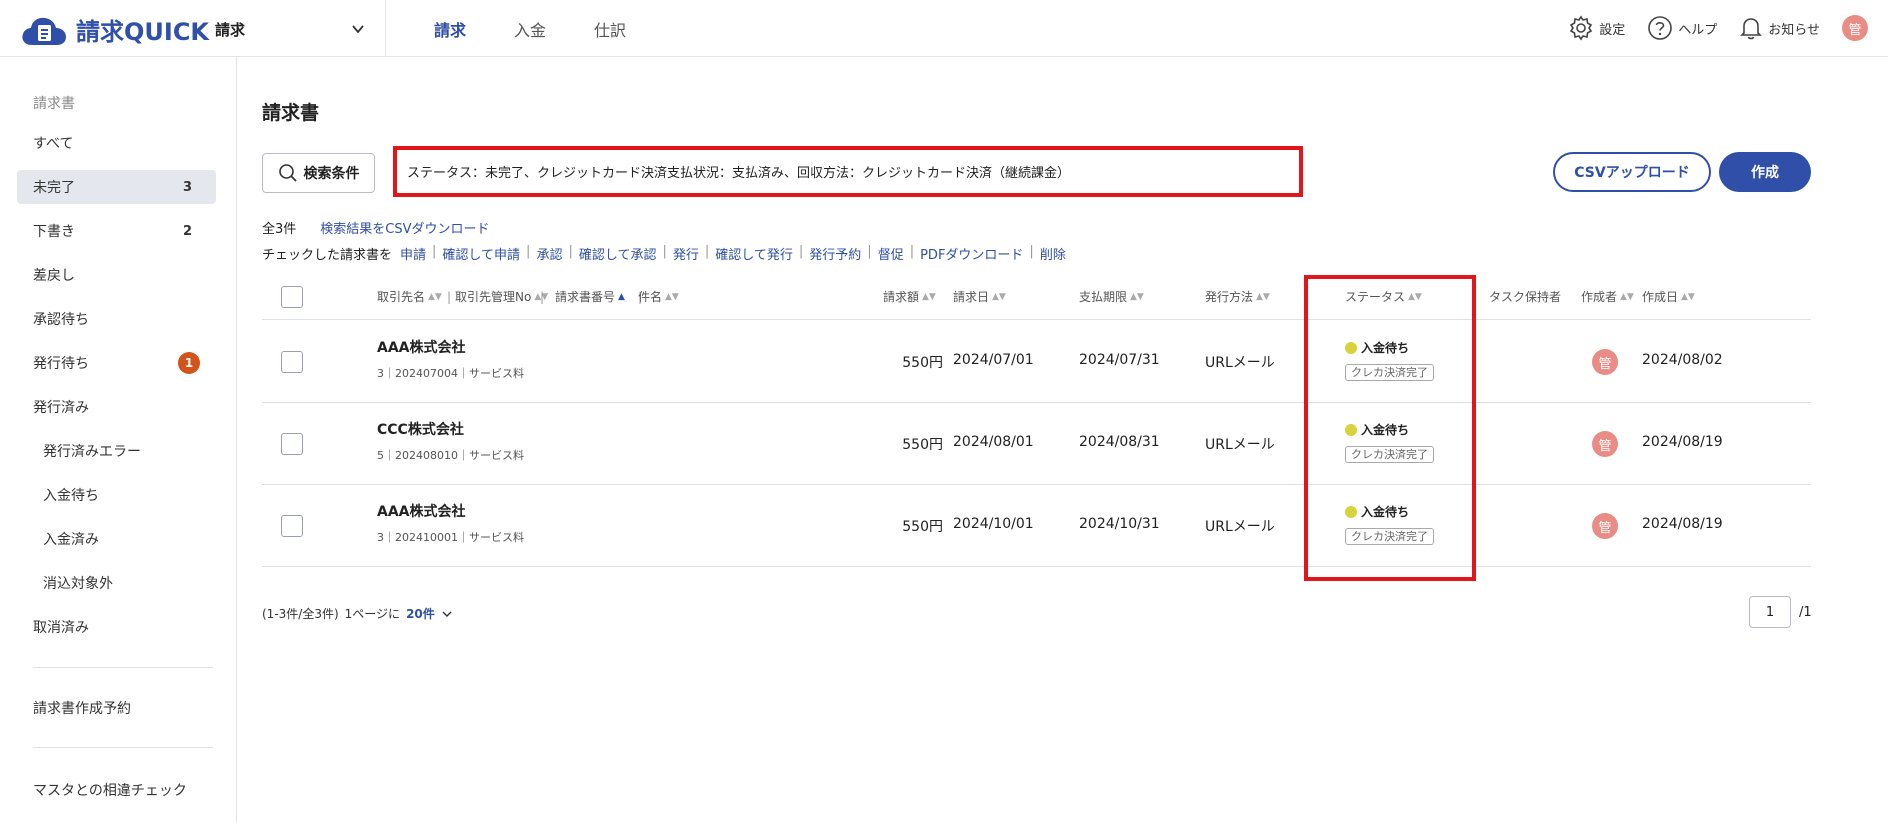 This screenshot has height=822, width=1888. I want to click on column-client: 取引先名 ▲▼, so click(409, 296).